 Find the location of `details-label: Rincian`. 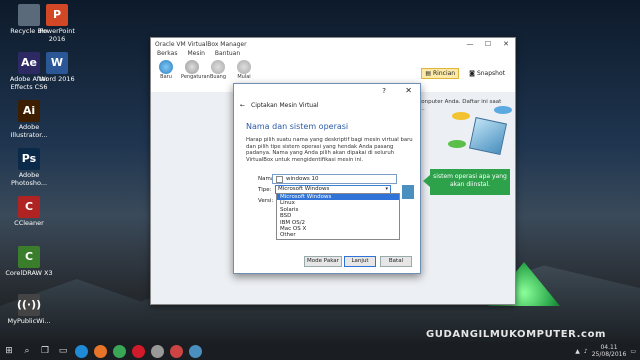

details-label: Rincian is located at coordinates (444, 73).